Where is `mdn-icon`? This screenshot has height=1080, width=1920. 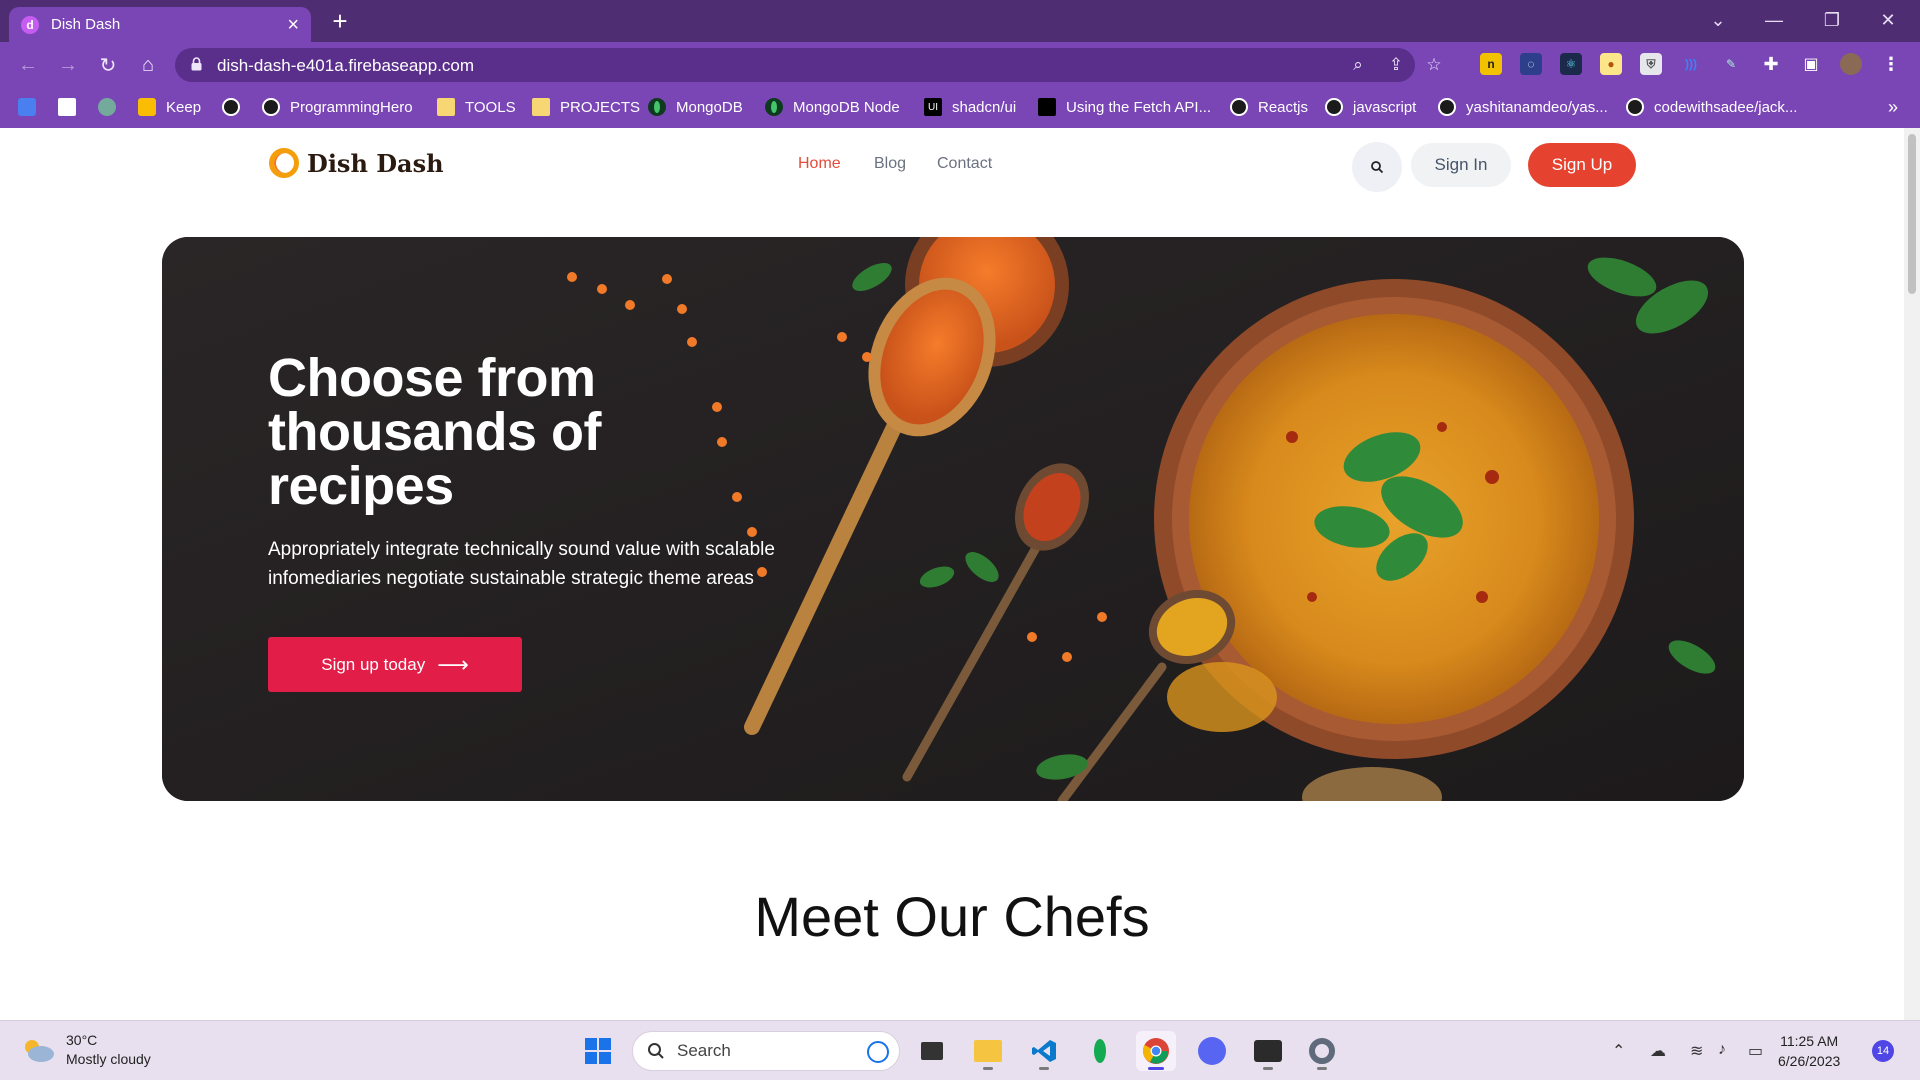
mdn-icon is located at coordinates (1047, 107).